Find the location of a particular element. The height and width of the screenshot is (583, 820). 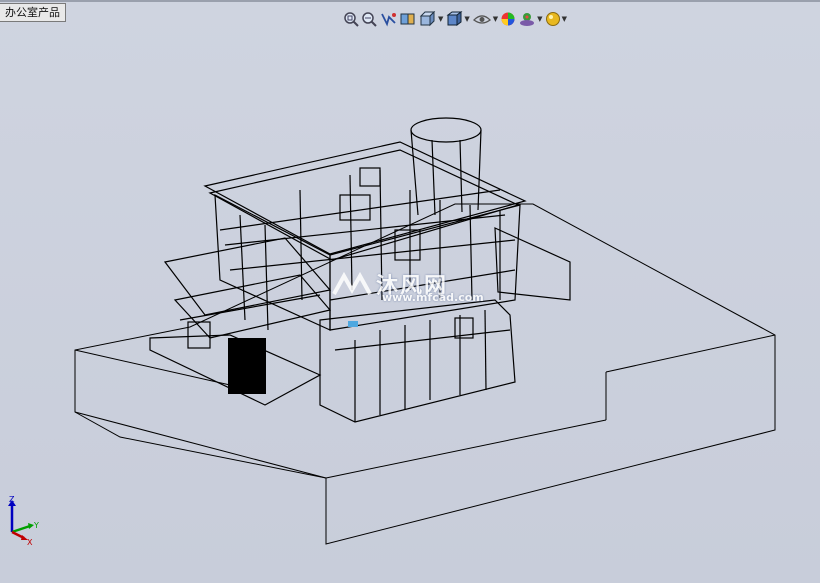

mfcad-logo-icon is located at coordinates (352, 283).